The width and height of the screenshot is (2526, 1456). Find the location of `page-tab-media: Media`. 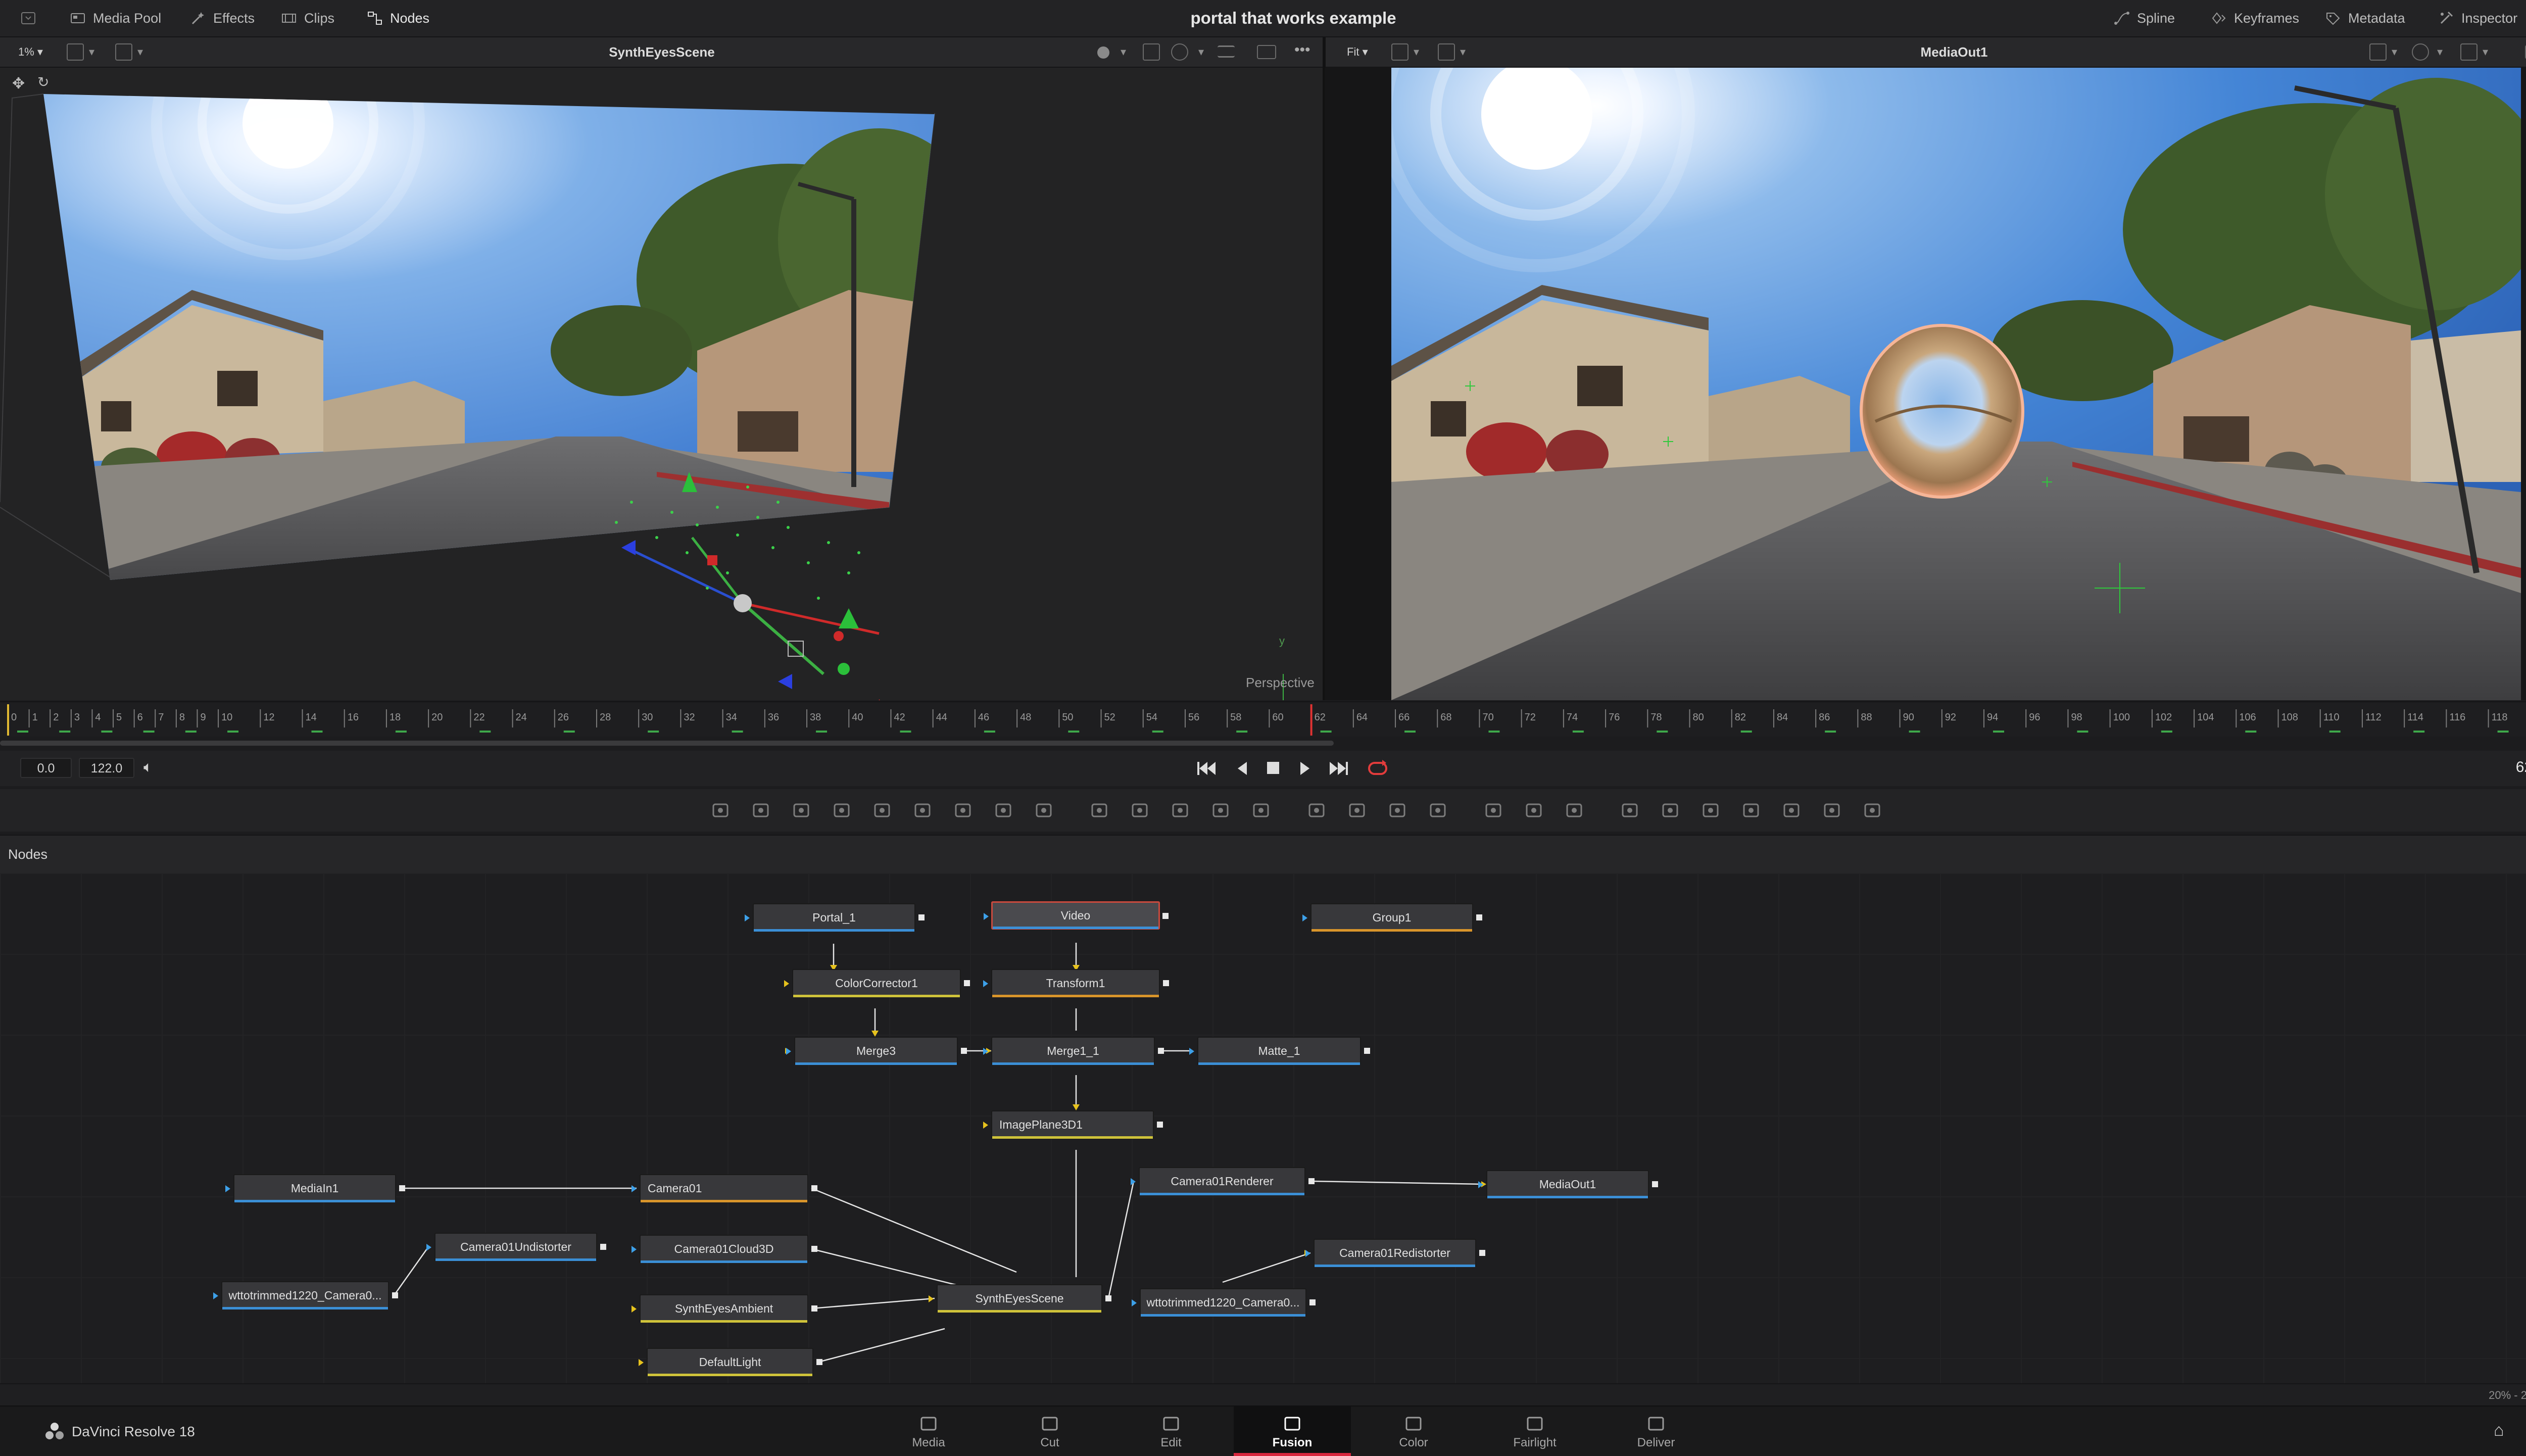

page-tab-media: Media is located at coordinates (928, 1431).